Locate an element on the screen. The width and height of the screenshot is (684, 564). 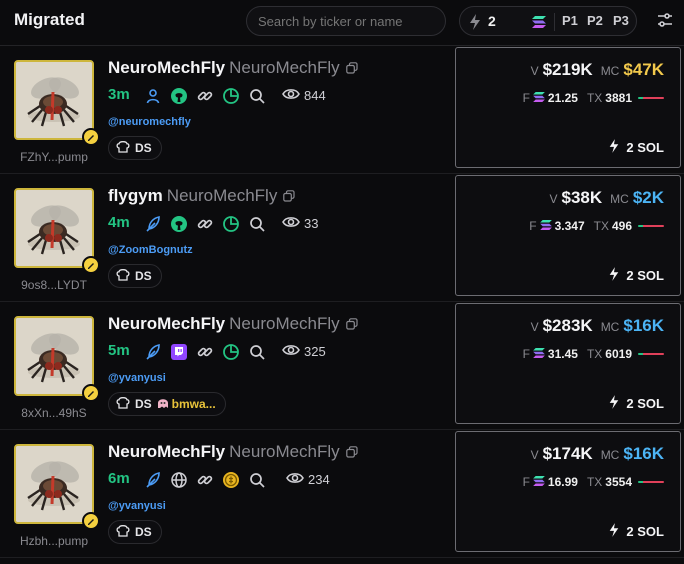
twitter-handle: @ZoomBognutz is located at coordinates (150, 250).